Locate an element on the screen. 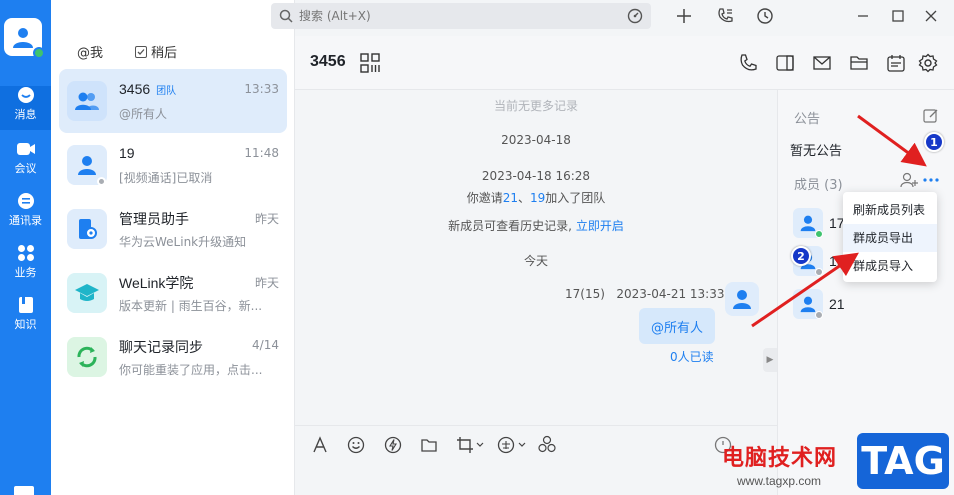 The image size is (954, 495). conversation-item: 管理员助手 昨天 华为云WeLink升级通知 is located at coordinates (173, 229).